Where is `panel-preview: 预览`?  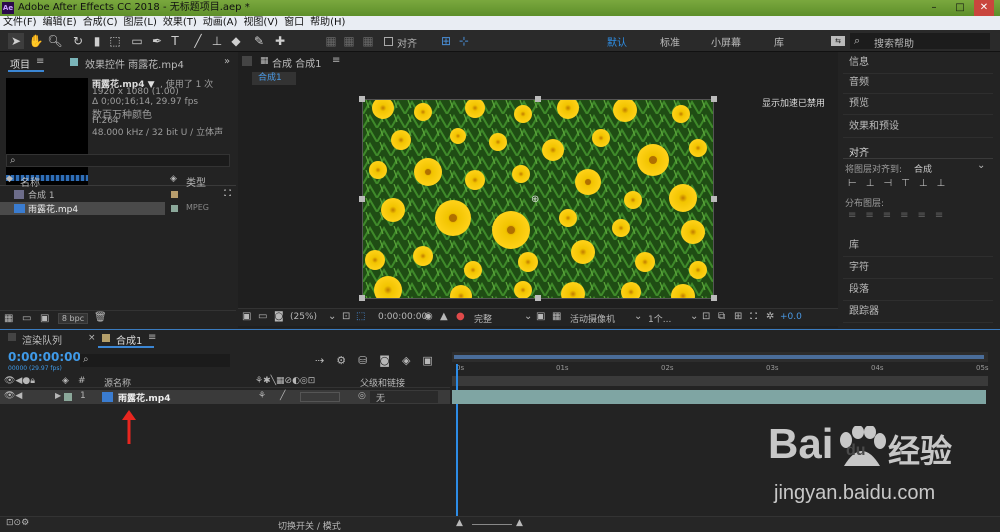 panel-preview: 预览 is located at coordinates (918, 104).